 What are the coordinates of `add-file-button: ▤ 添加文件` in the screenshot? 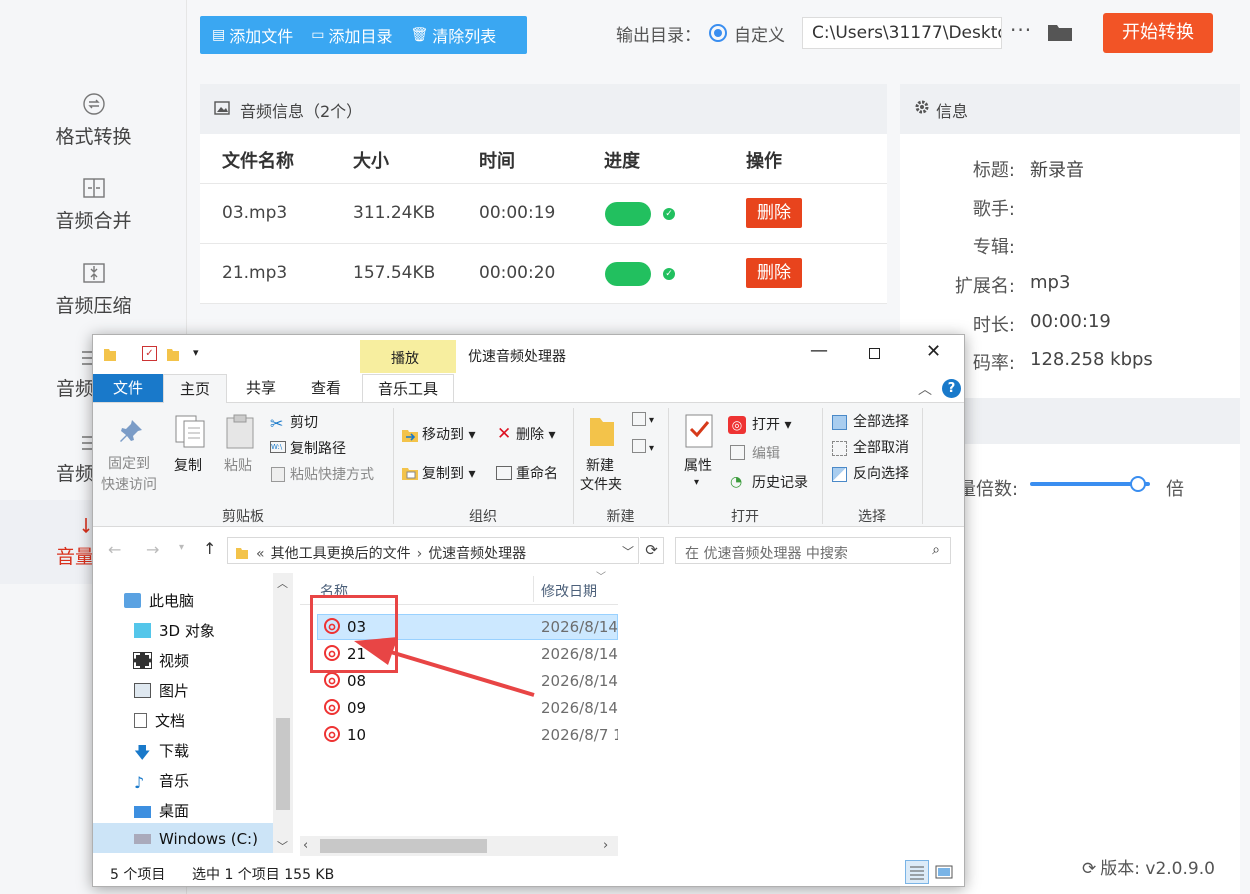 It's located at (249, 35).